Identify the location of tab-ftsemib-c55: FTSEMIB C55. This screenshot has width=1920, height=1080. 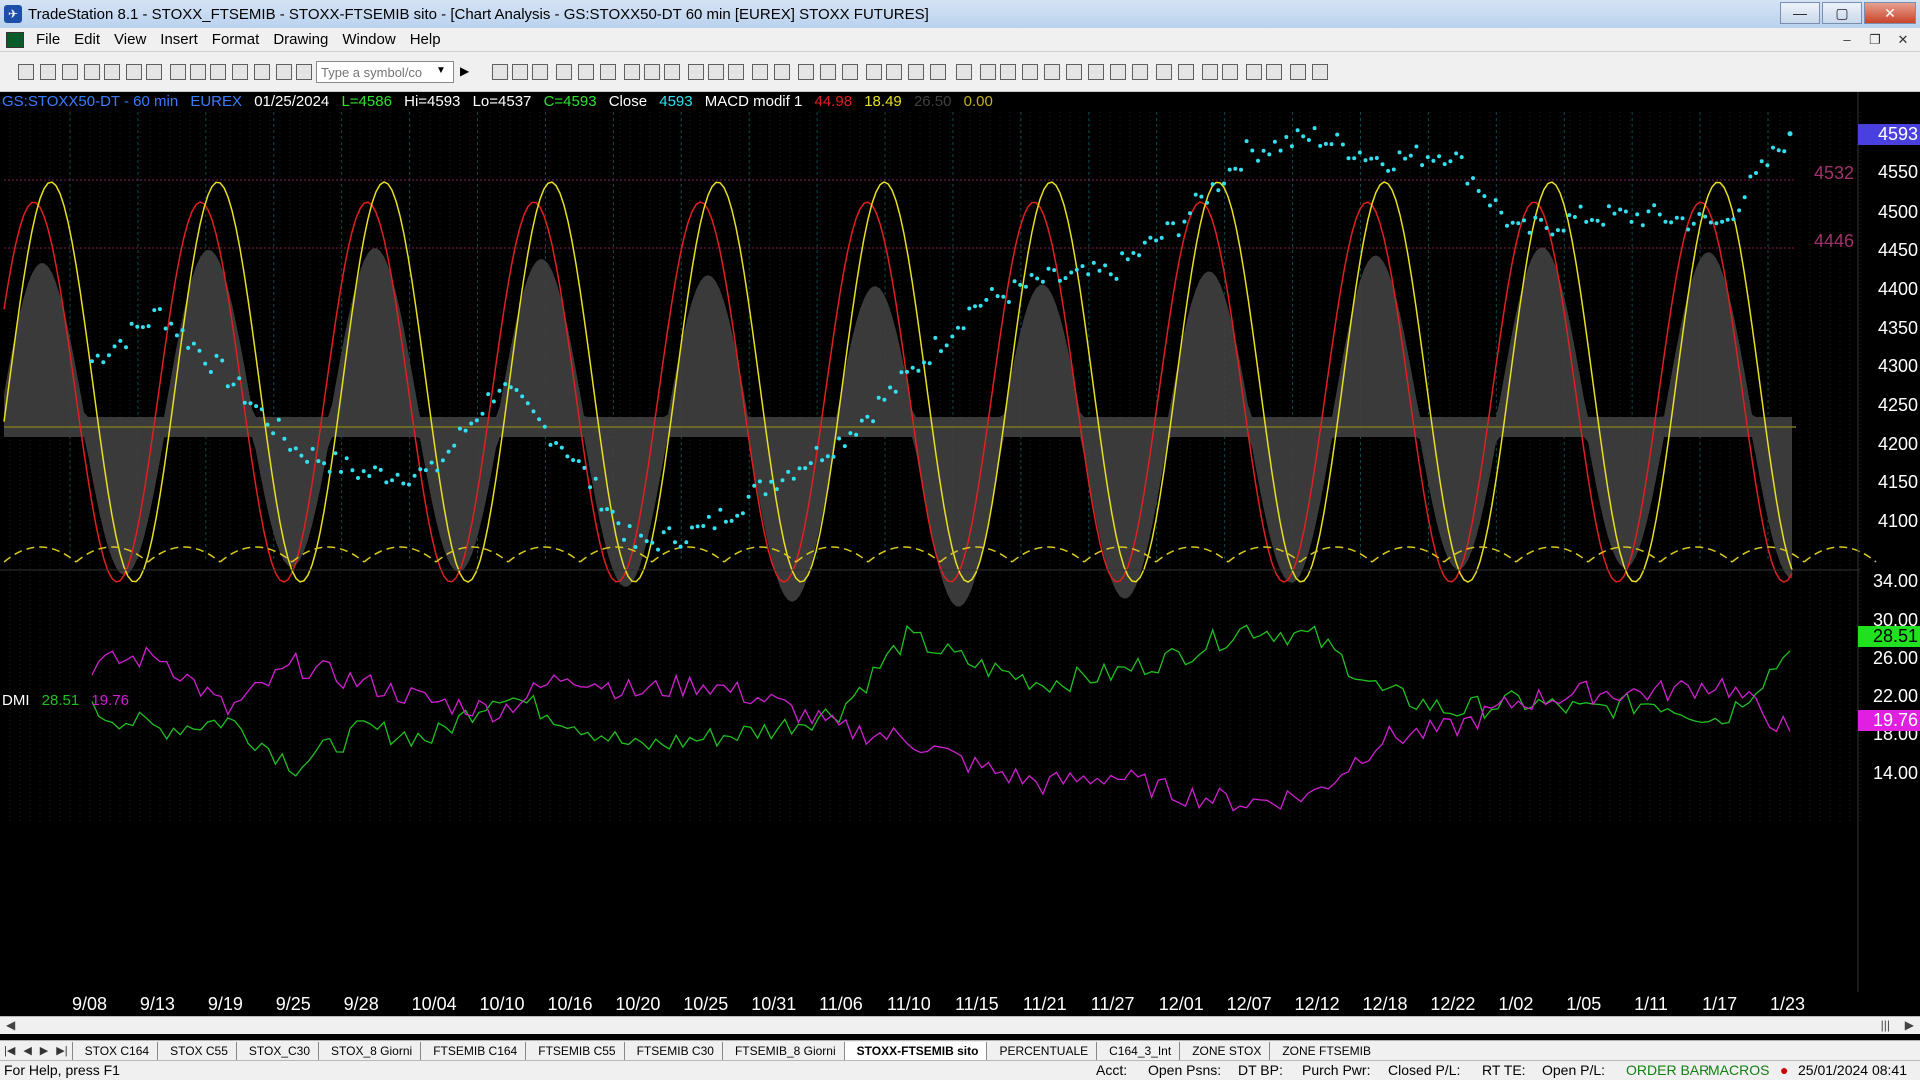
(574, 1050).